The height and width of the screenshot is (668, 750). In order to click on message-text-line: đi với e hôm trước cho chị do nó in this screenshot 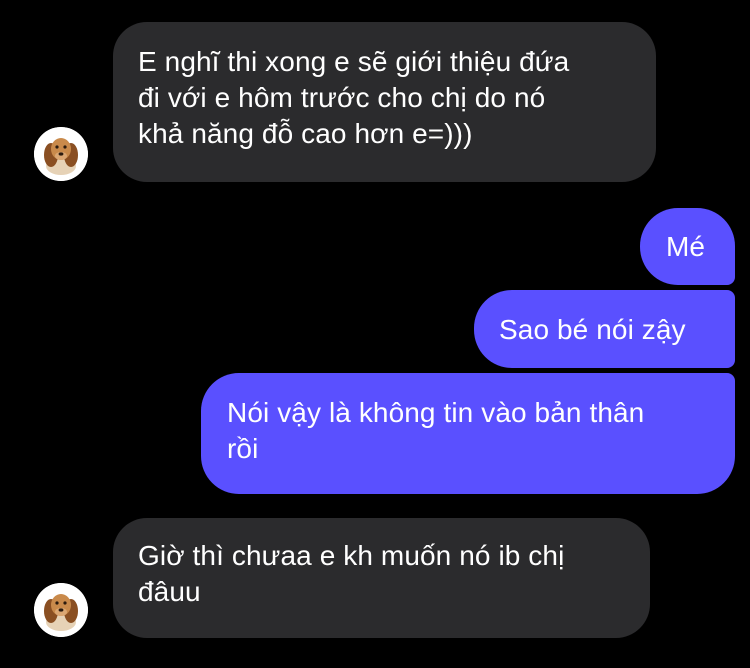, I will do `click(342, 97)`.